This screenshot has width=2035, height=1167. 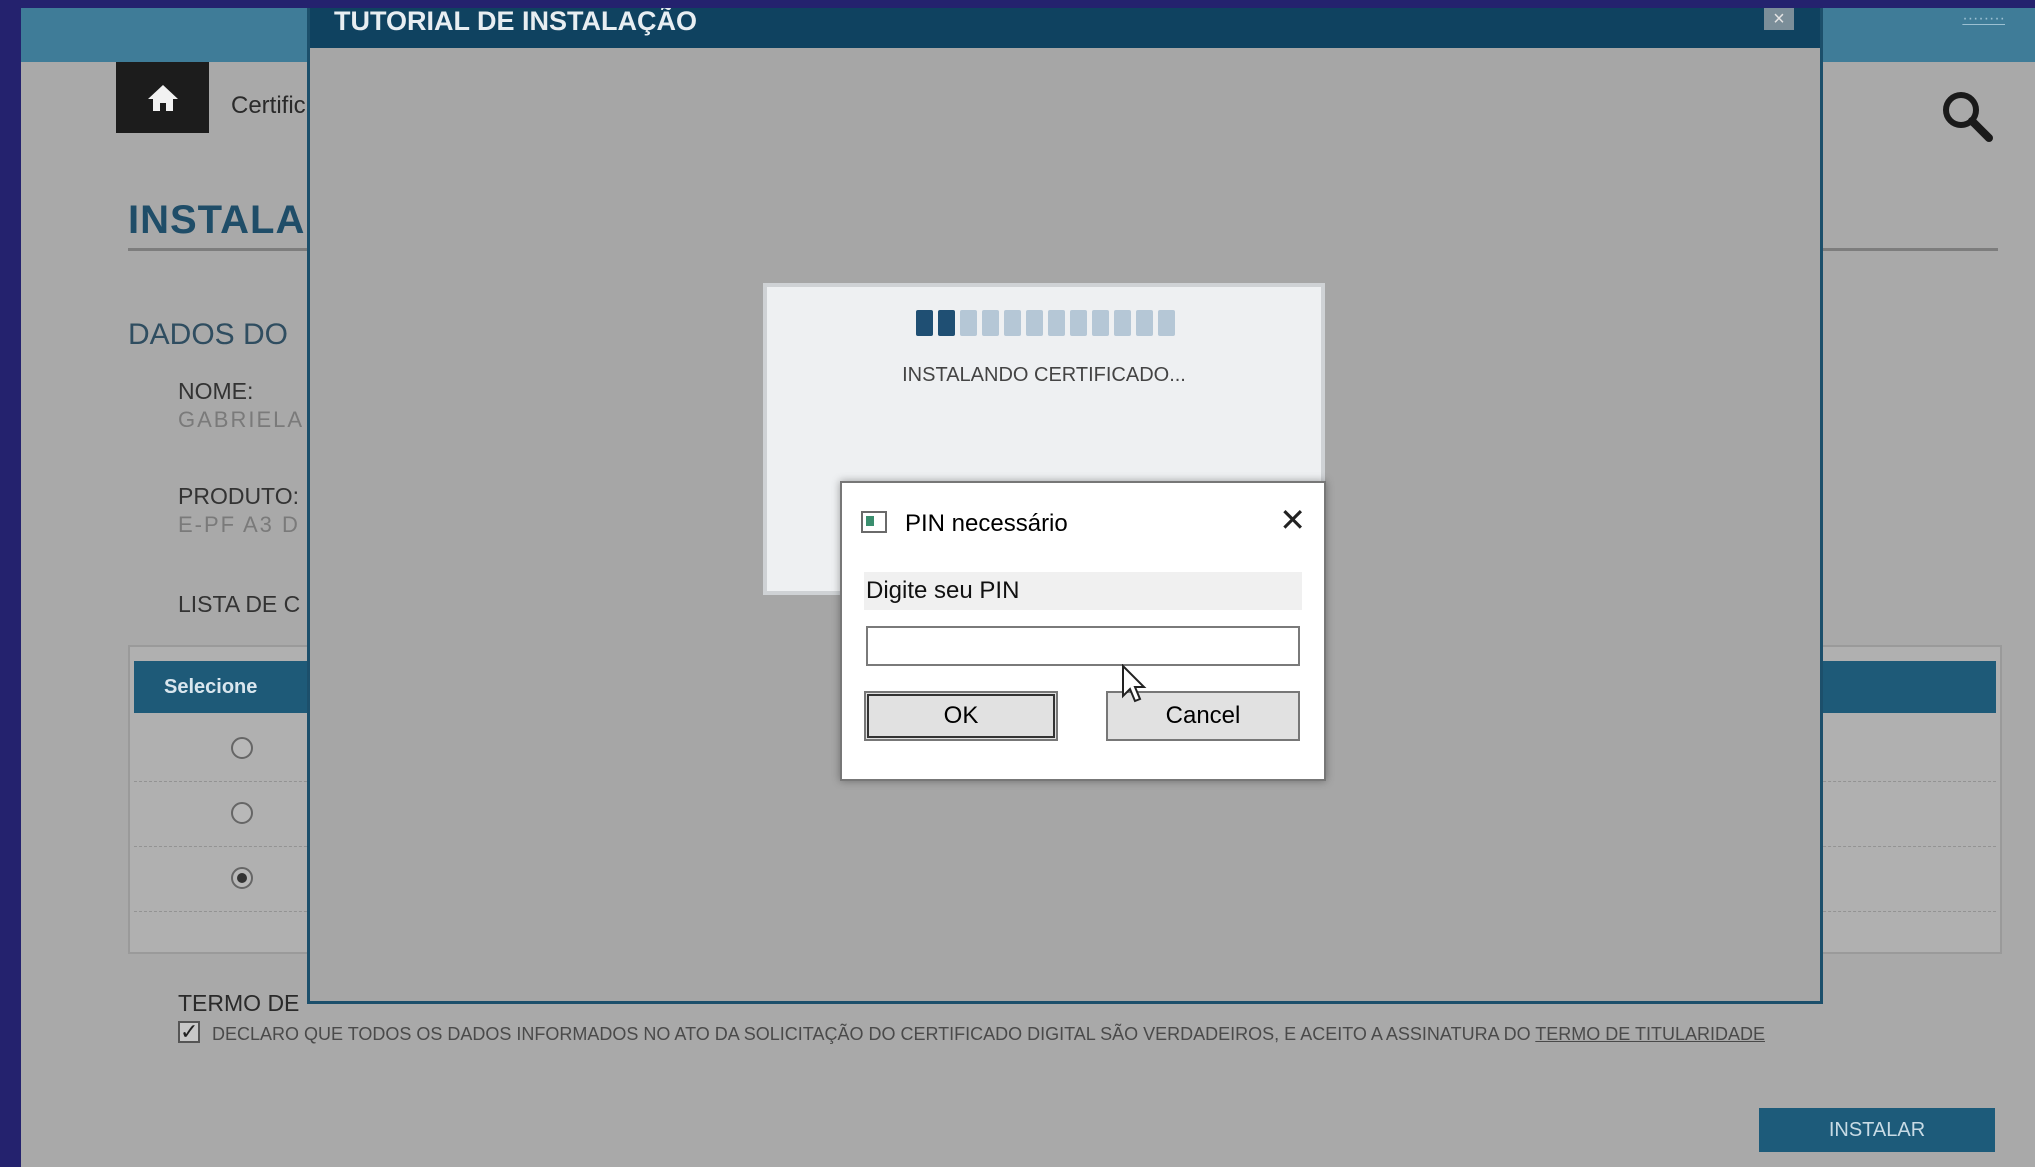 I want to click on list-label: LISTA DE C, so click(x=239, y=604).